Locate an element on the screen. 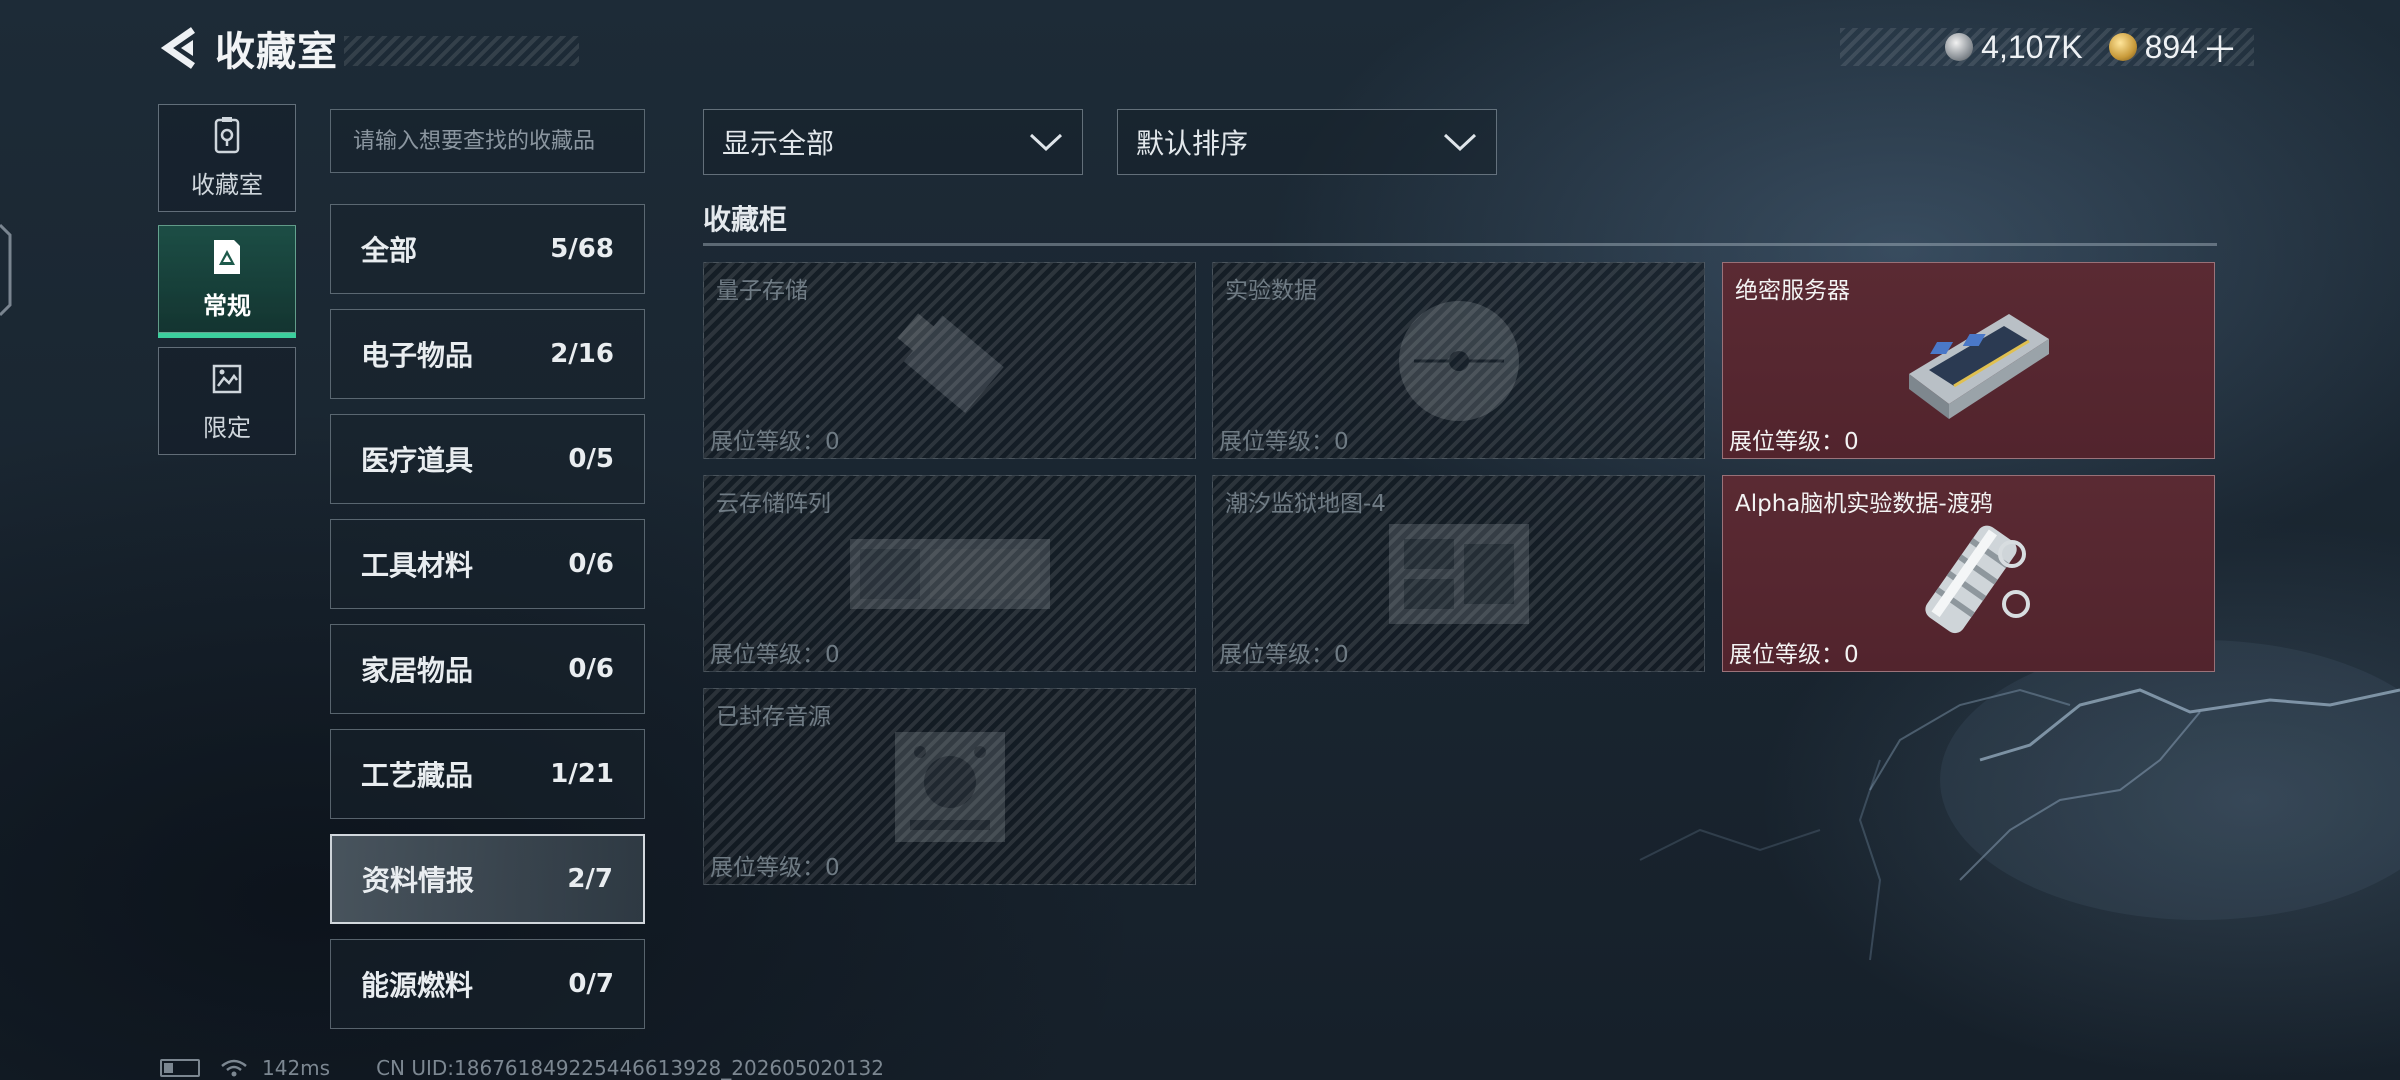 The width and height of the screenshot is (2400, 1080). back-arrow-icon is located at coordinates (177, 48).